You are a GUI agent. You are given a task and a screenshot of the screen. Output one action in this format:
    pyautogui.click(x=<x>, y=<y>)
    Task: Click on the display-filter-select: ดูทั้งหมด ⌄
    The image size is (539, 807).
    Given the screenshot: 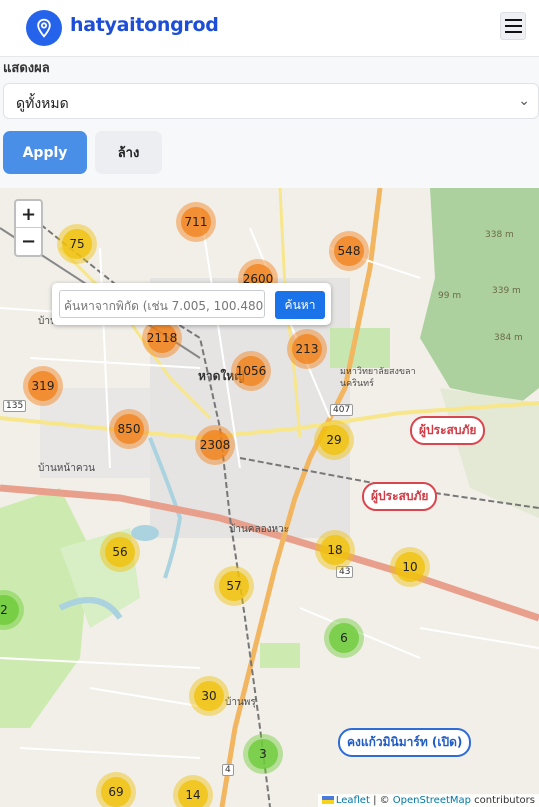 What is the action you would take?
    pyautogui.click(x=271, y=101)
    